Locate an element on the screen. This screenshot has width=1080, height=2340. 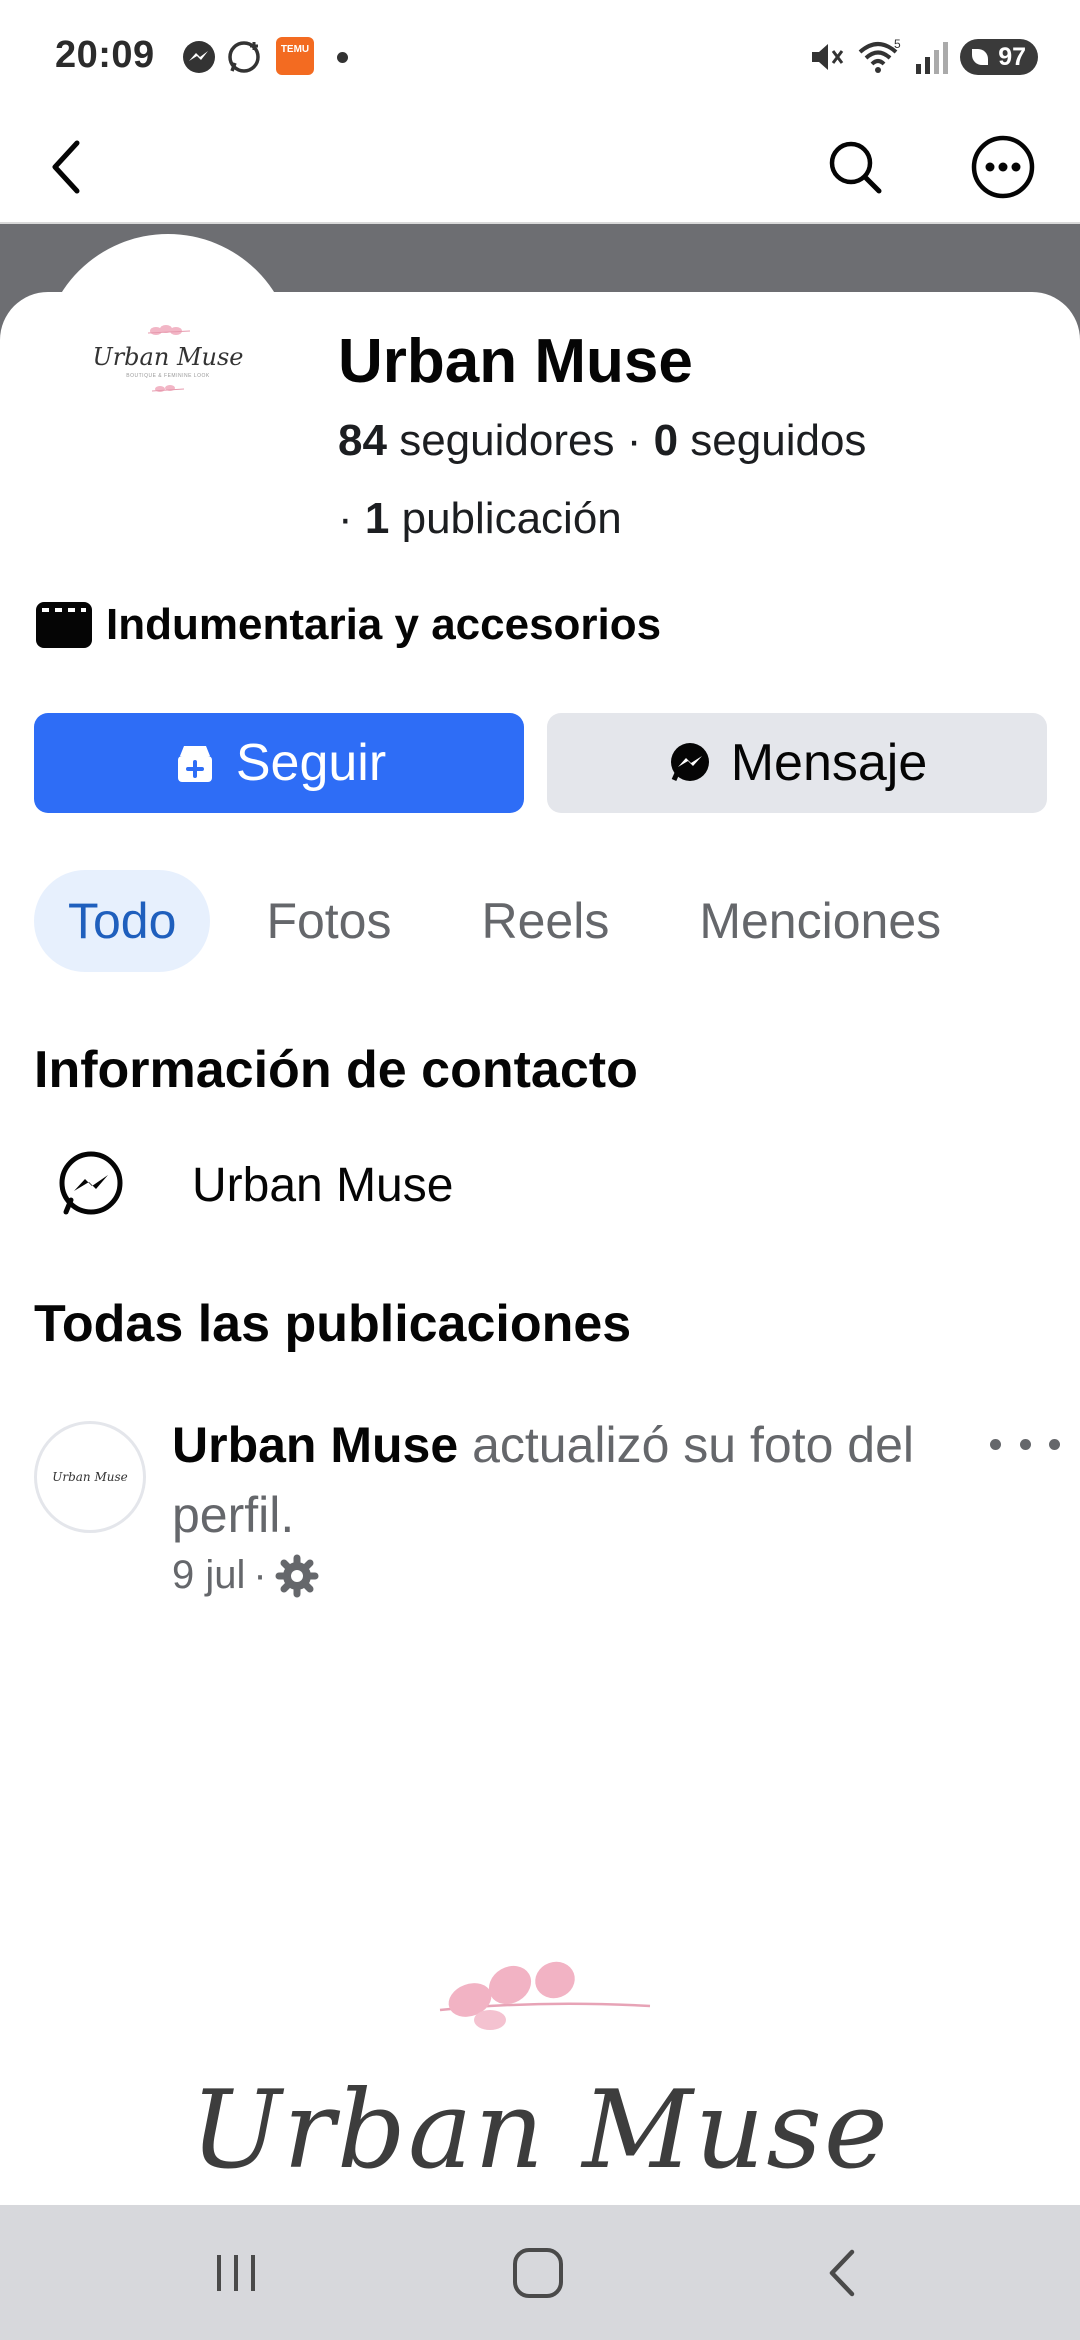
contact-messenger-row: Urban Muse is located at coordinates (254, 1185).